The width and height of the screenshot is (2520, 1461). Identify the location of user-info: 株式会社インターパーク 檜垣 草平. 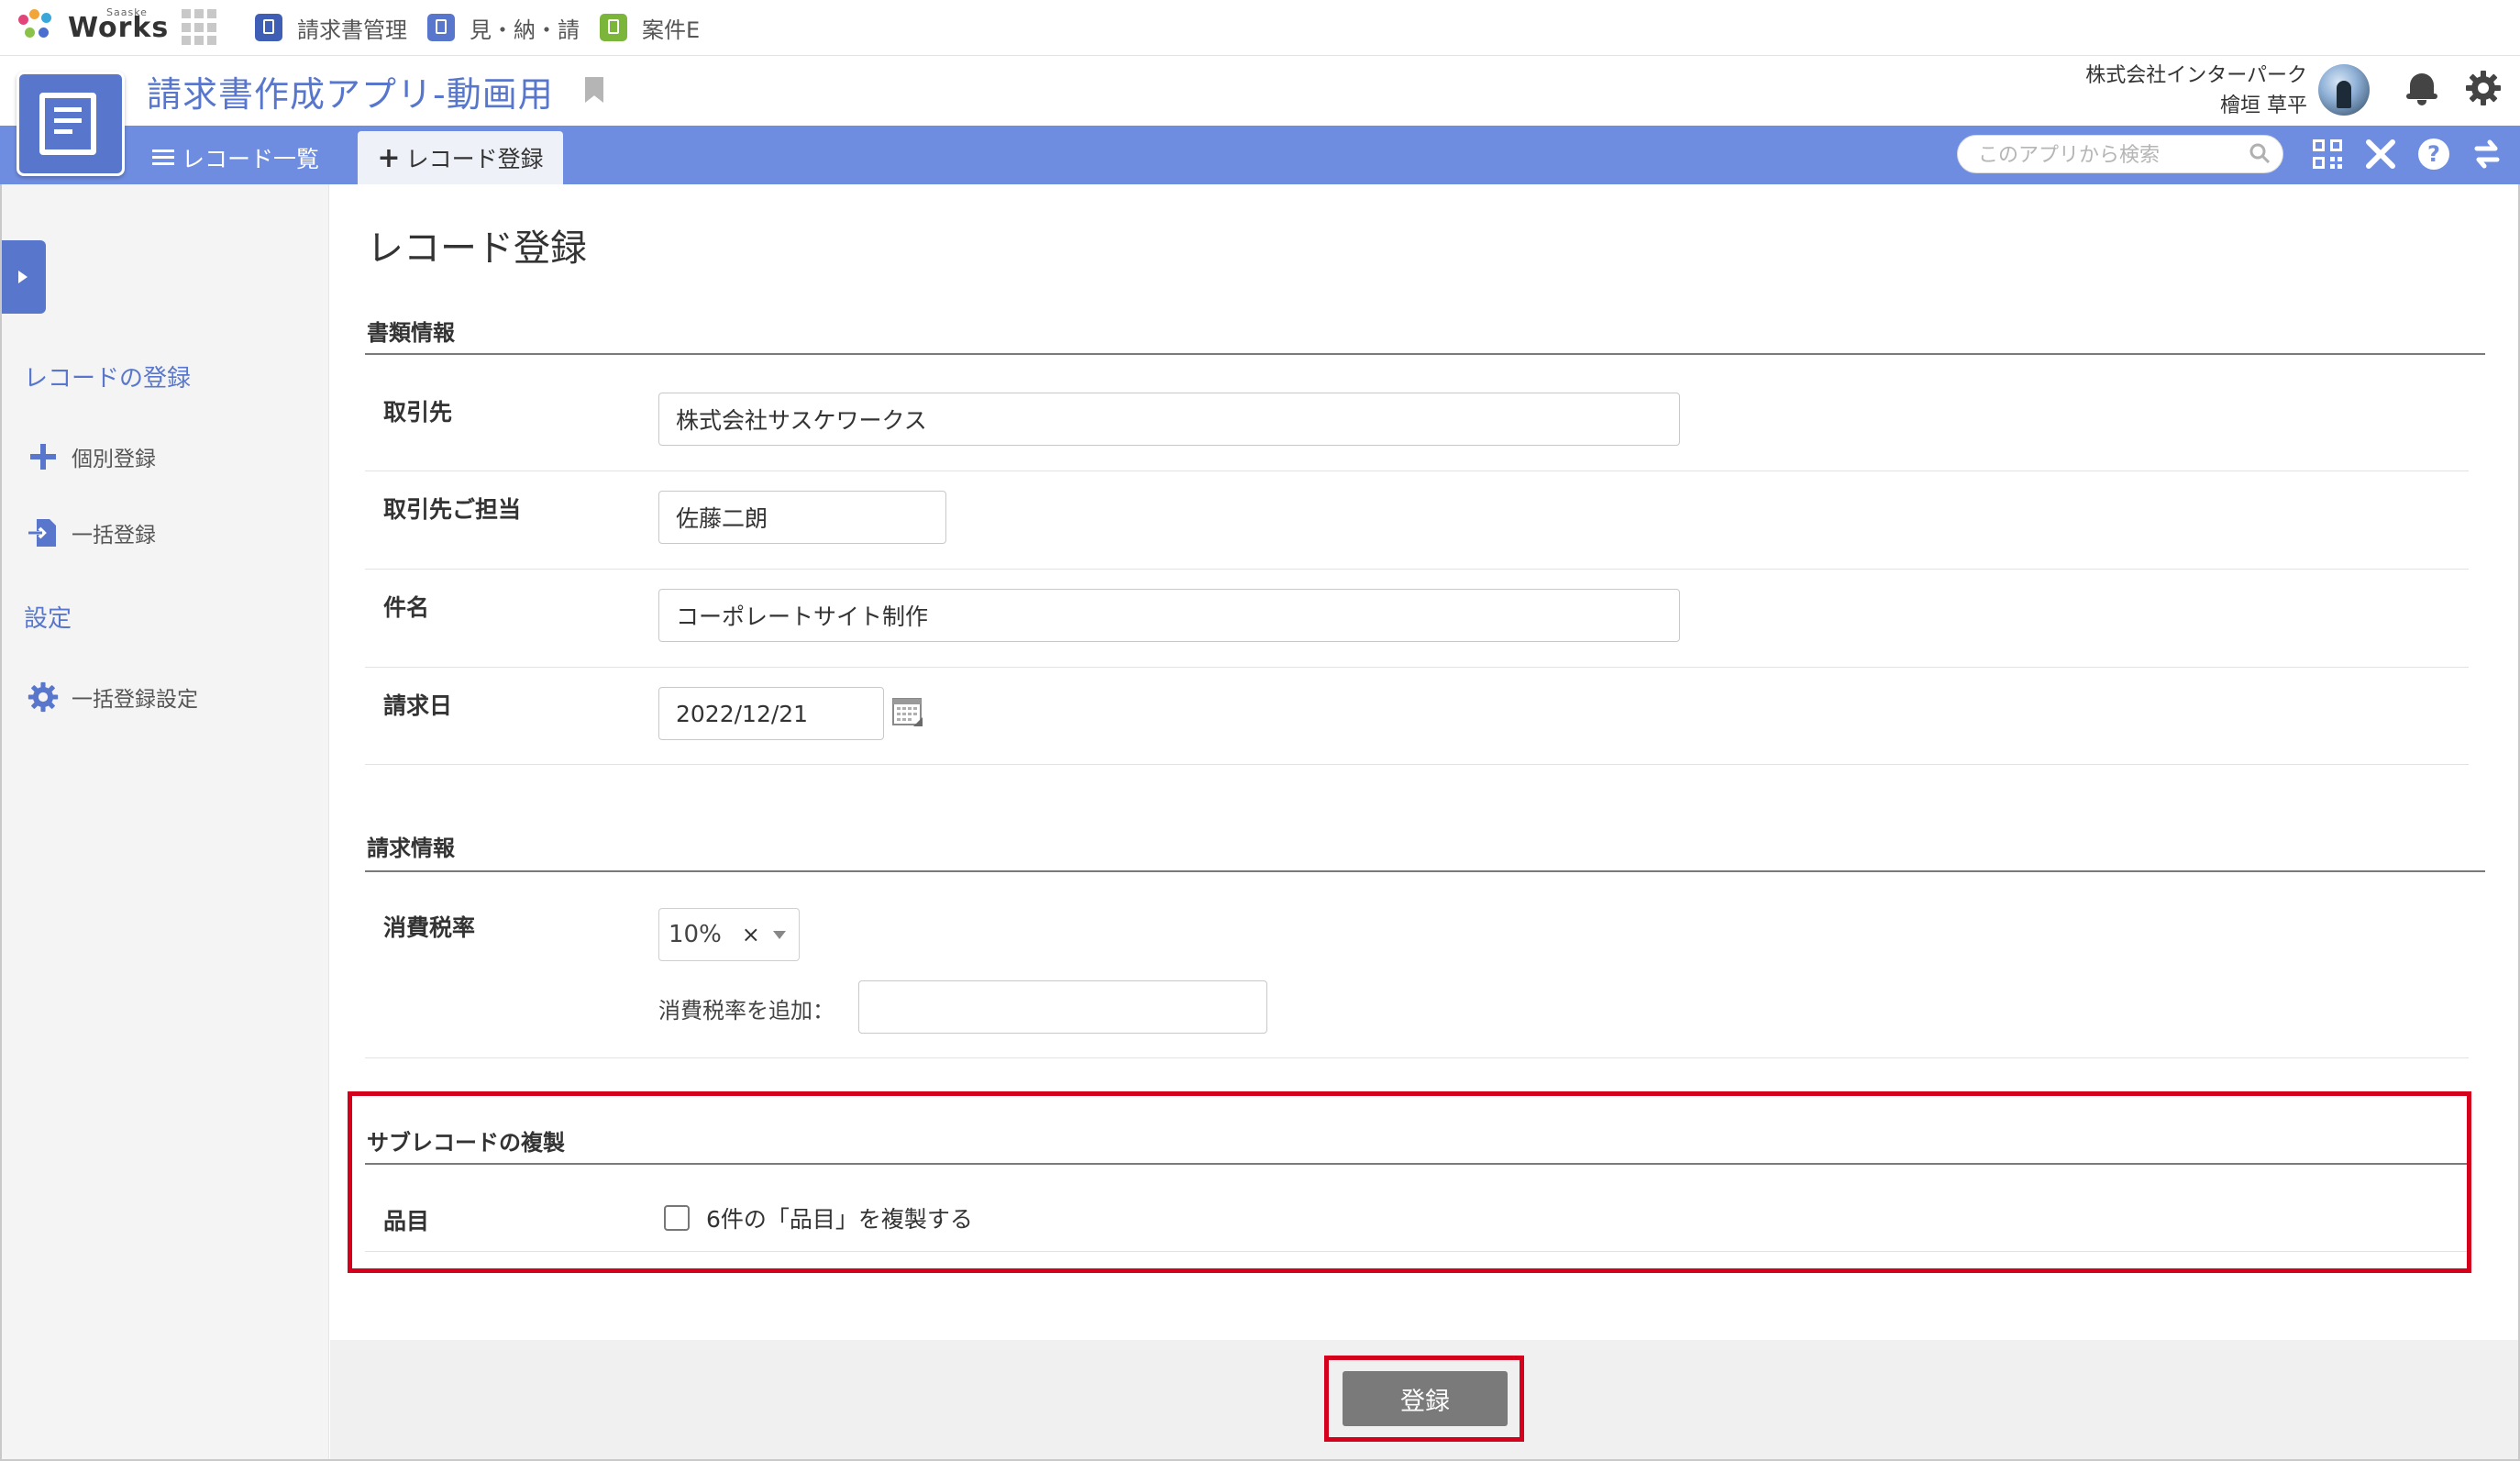
(2162, 91).